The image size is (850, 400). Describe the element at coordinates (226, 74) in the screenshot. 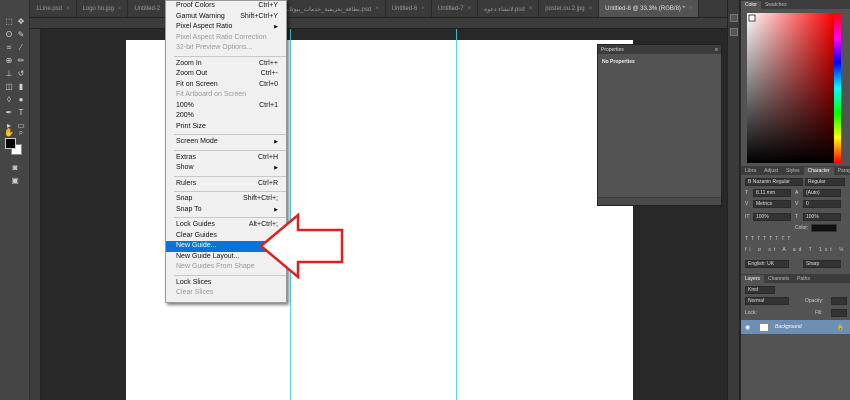

I see `menu-item-zoom-out: Zoom Out Ctrl+-` at that location.